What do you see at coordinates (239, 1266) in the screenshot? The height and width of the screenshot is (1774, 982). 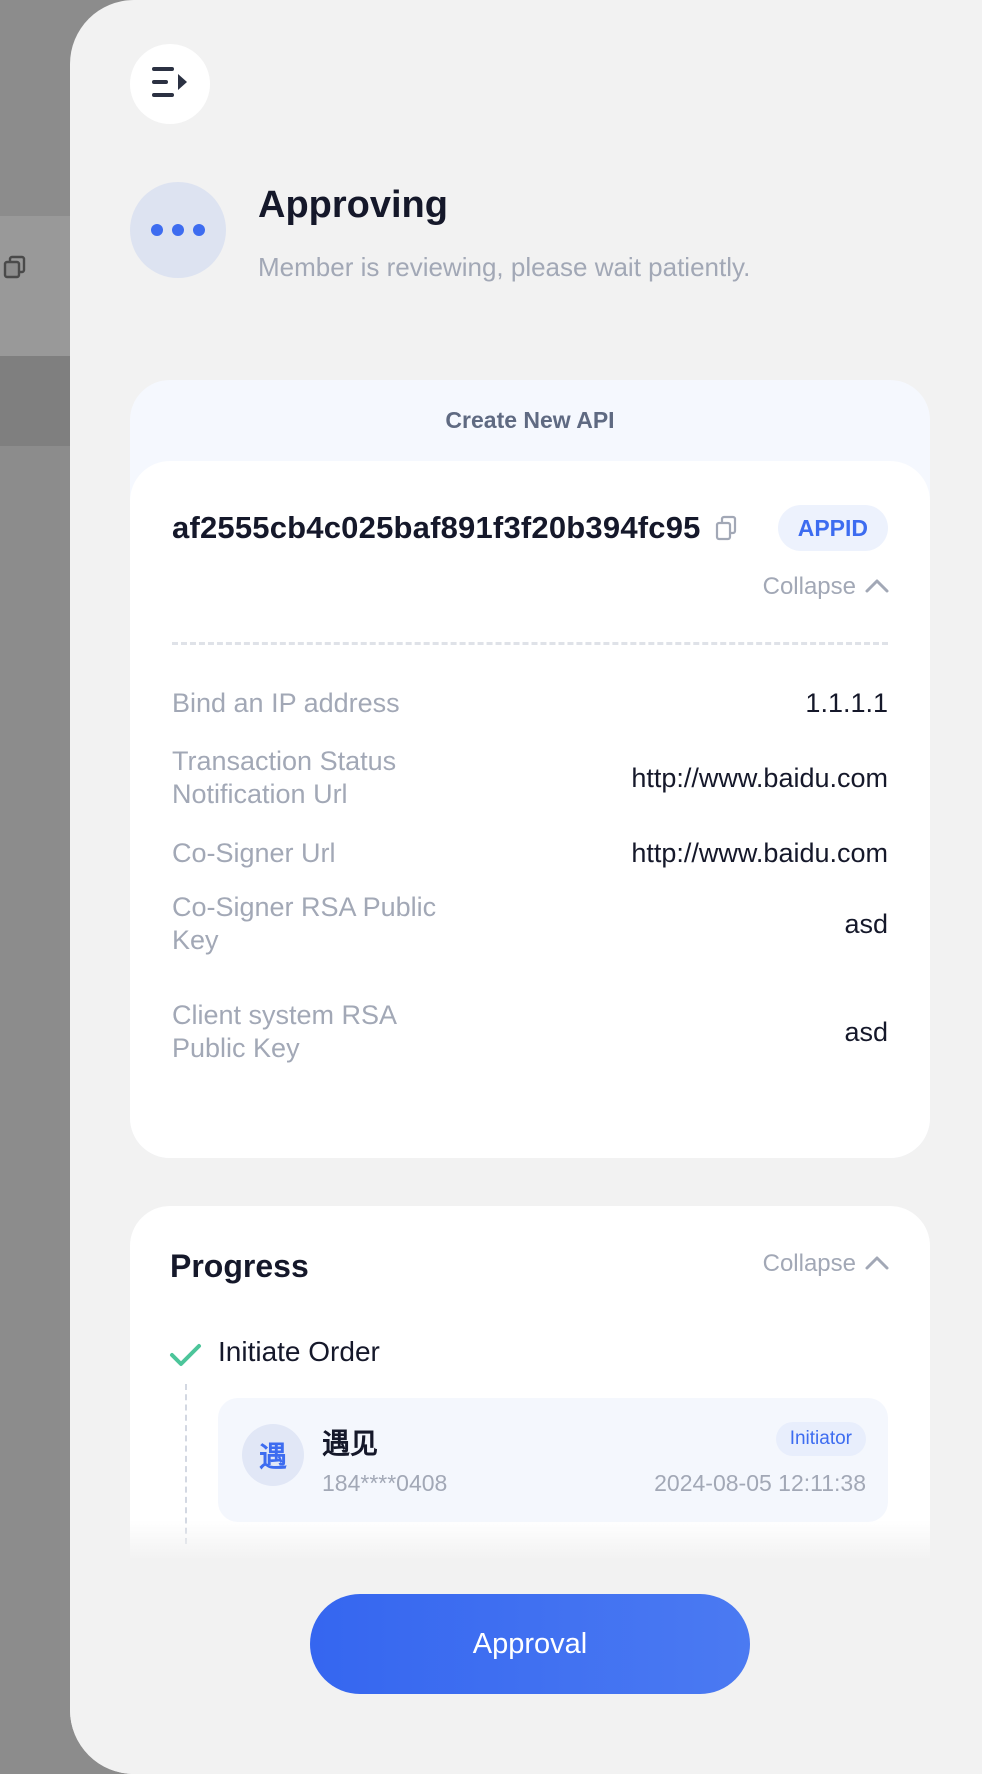 I see `progress-title: Progress` at bounding box center [239, 1266].